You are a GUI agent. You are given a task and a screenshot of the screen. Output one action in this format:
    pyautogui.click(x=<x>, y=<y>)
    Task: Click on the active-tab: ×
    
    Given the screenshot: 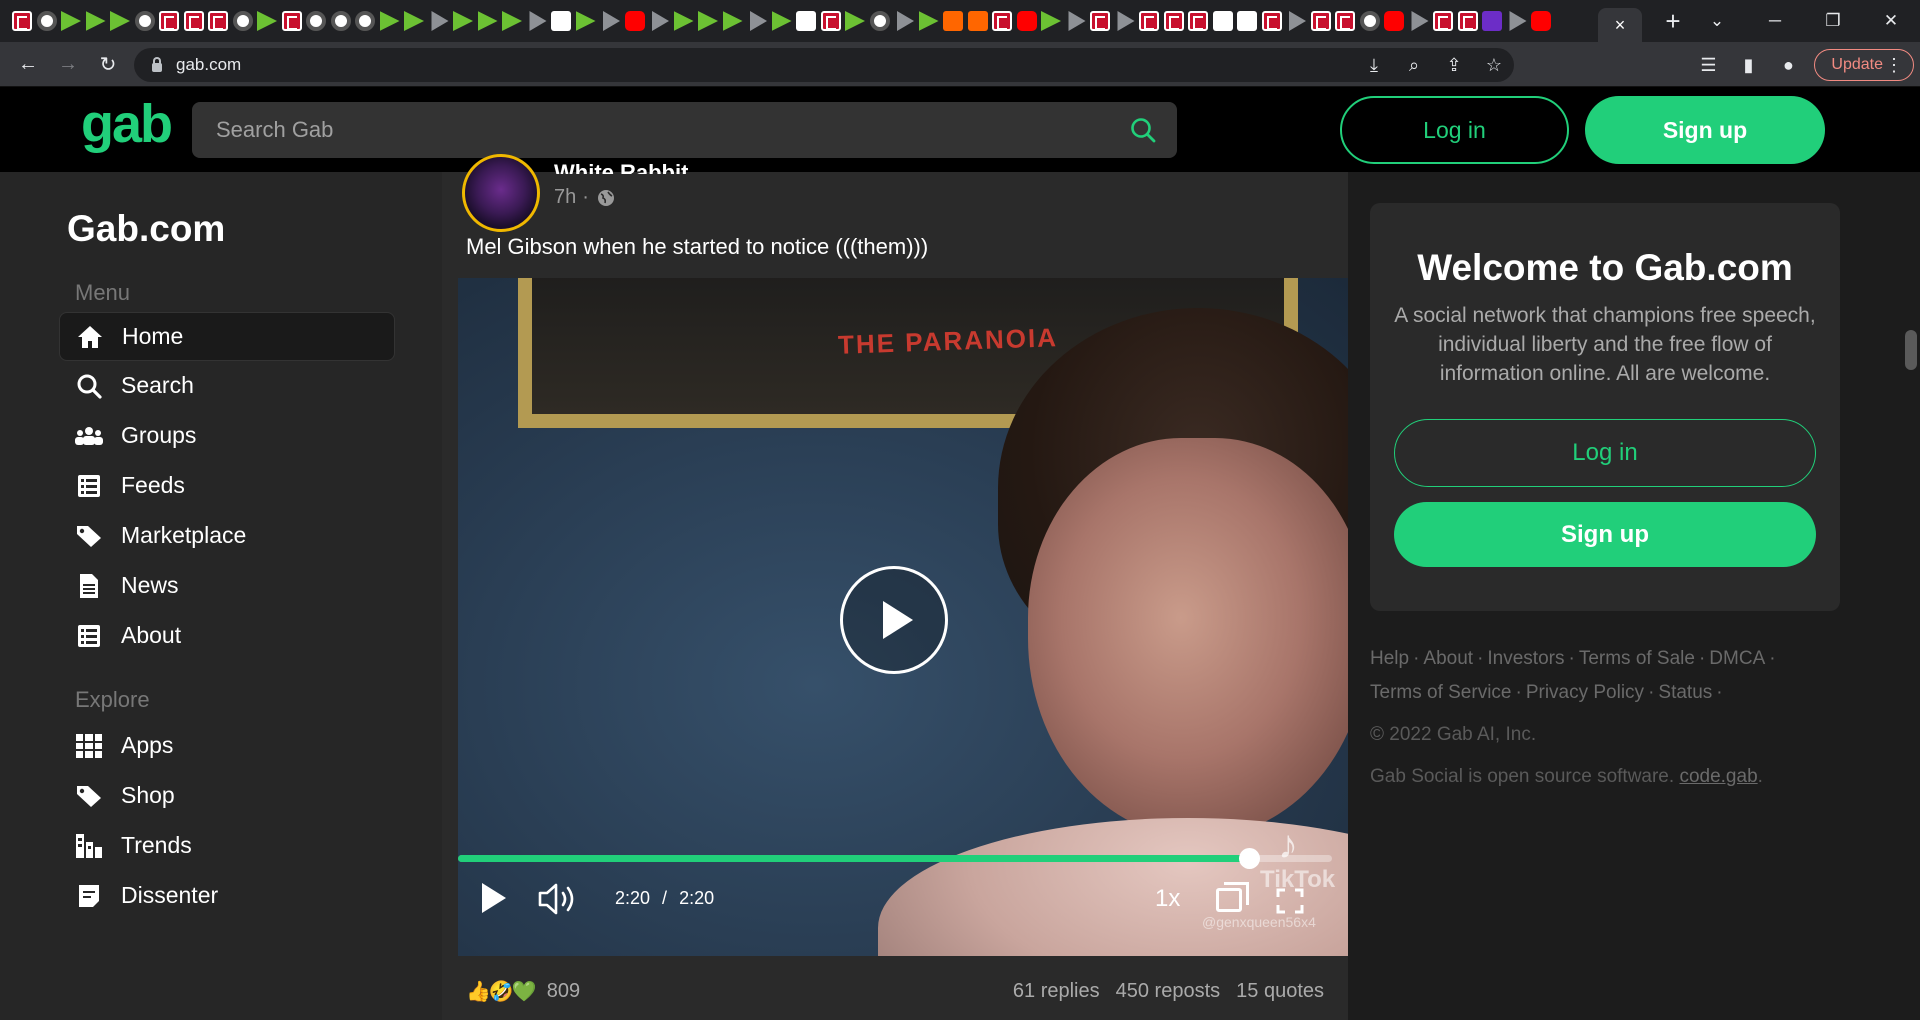 What is the action you would take?
    pyautogui.click(x=1620, y=25)
    